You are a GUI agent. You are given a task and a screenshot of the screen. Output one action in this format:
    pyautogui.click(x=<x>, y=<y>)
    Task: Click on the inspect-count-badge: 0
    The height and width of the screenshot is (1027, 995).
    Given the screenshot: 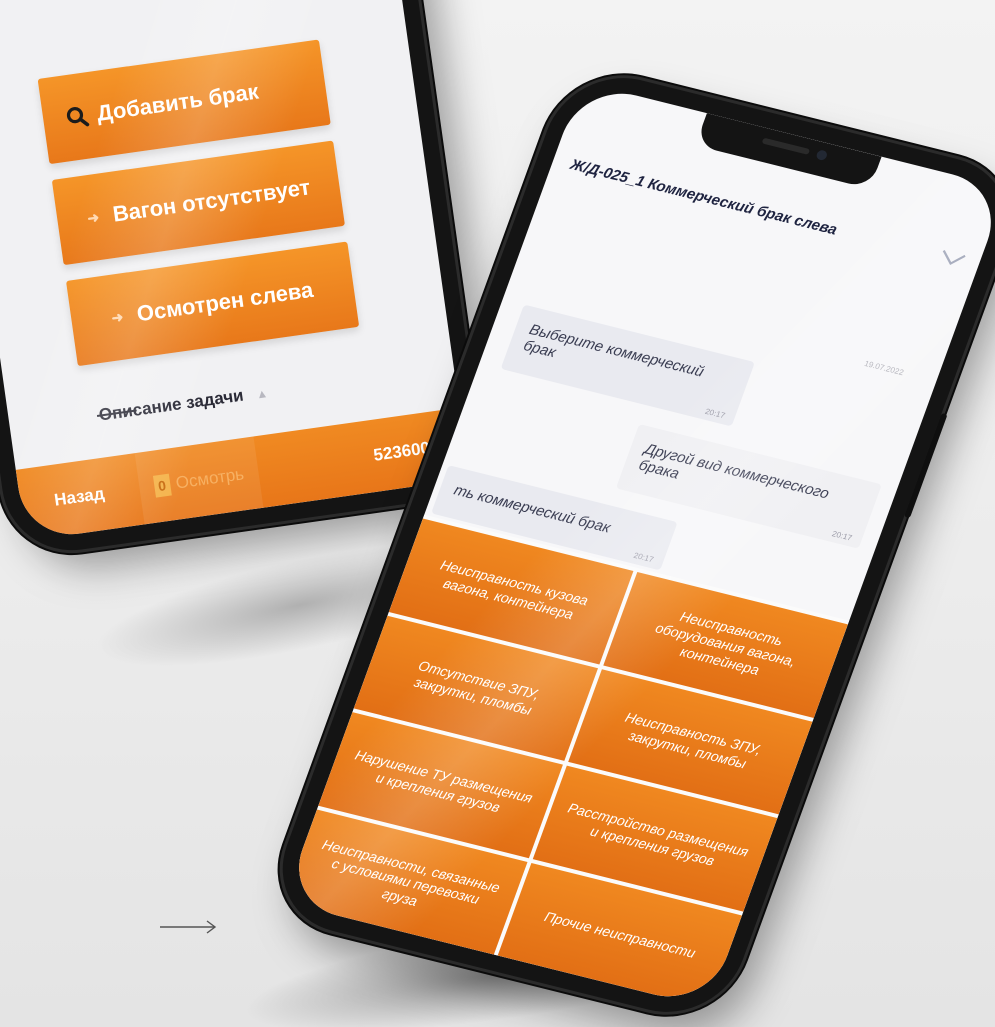 What is the action you would take?
    pyautogui.click(x=162, y=485)
    